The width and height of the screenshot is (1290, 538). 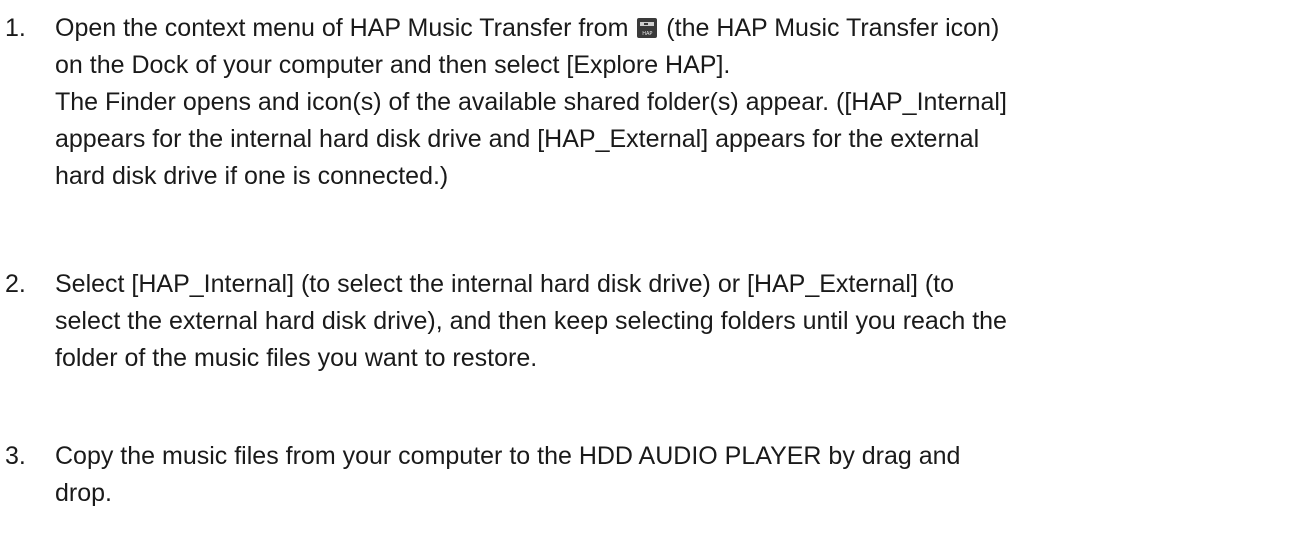 I want to click on step-3-line-2: drop., so click(x=83, y=493).